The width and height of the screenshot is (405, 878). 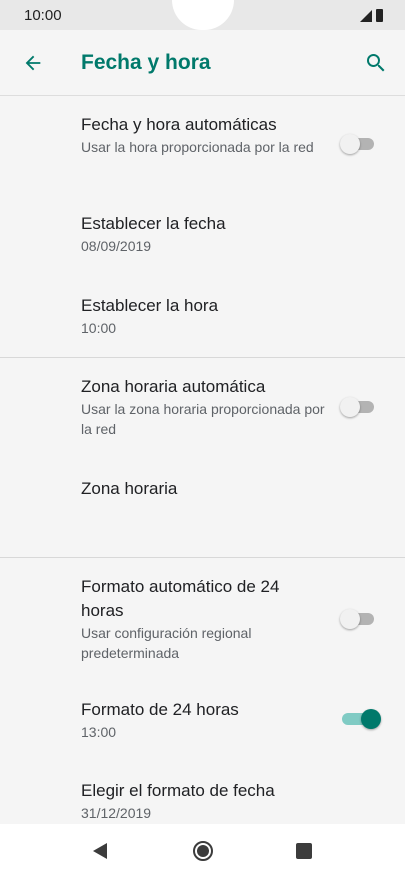 What do you see at coordinates (160, 709) in the screenshot?
I see `pref-title: Formato de 24 horas` at bounding box center [160, 709].